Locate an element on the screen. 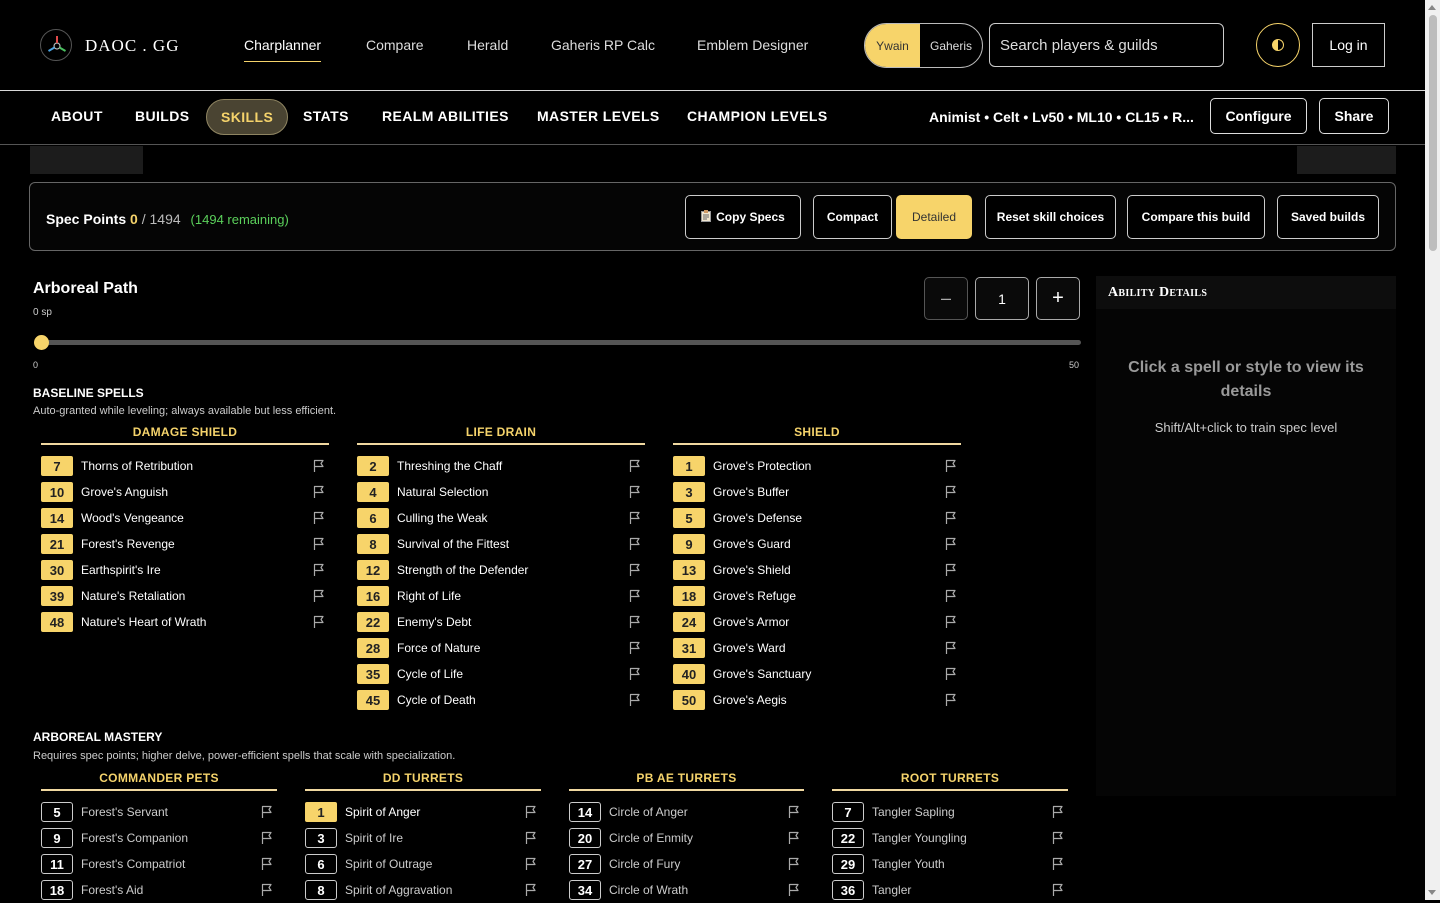  spell-row: 2 Threshing the Chaff is located at coordinates (501, 466).